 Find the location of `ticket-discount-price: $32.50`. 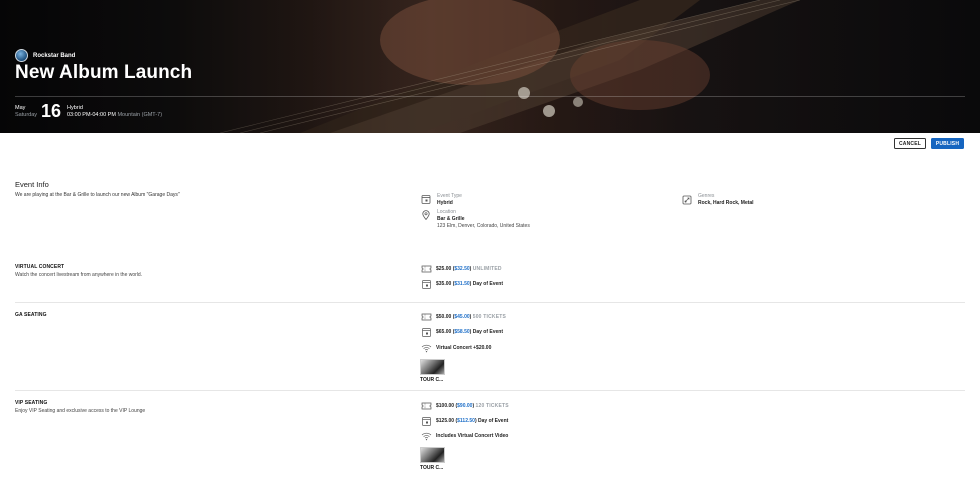

ticket-discount-price: $32.50 is located at coordinates (462, 269).